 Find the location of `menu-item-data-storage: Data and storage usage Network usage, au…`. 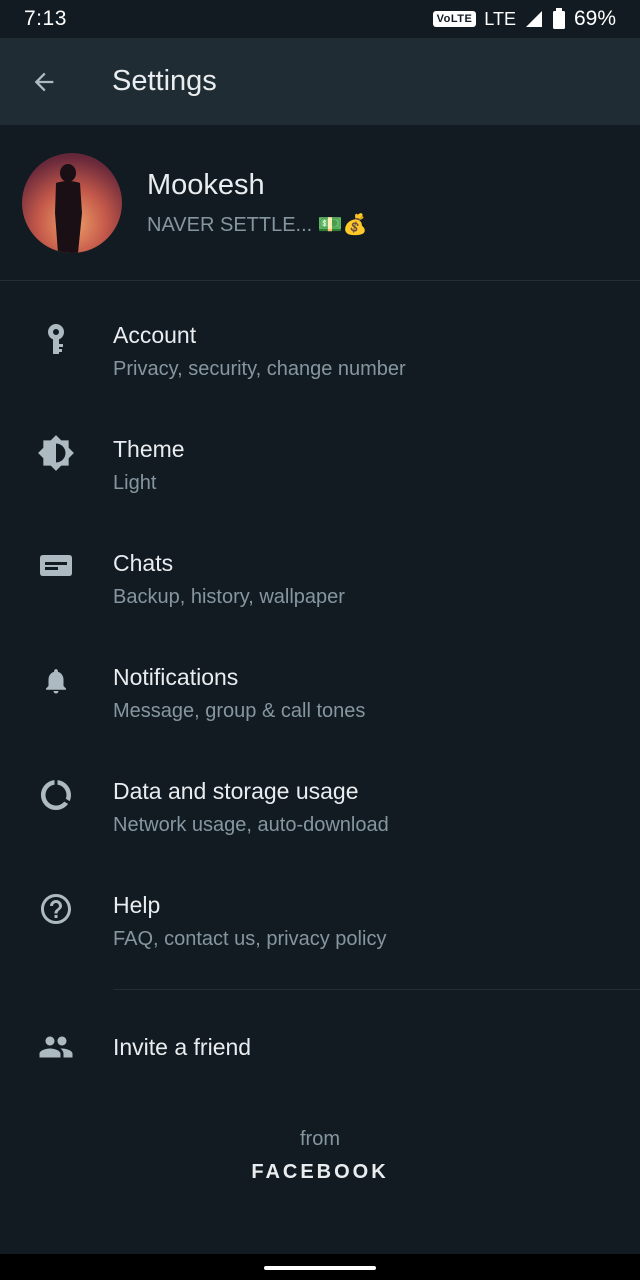

menu-item-data-storage: Data and storage usage Network usage, au… is located at coordinates (320, 795).